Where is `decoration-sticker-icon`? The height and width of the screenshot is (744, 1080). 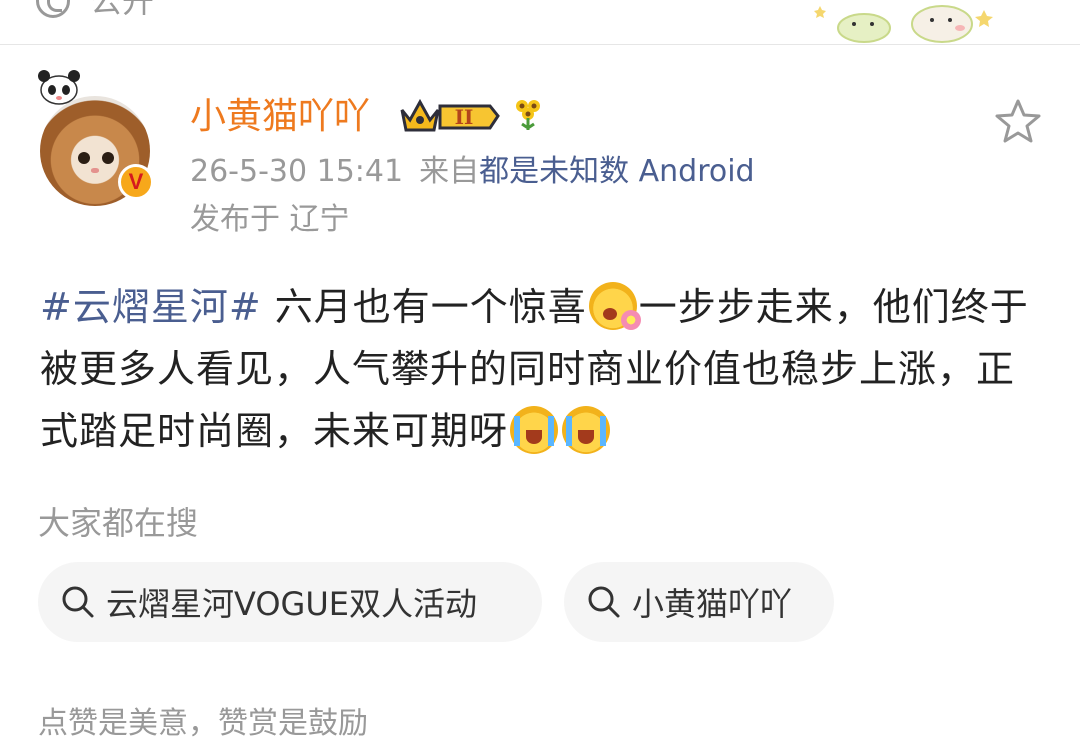
decoration-sticker-icon is located at coordinates (903, 24).